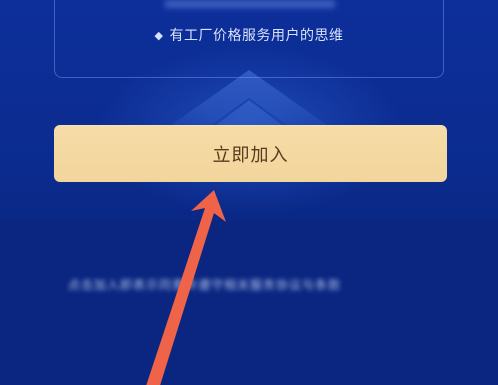 Image resolution: width=498 pixels, height=385 pixels. I want to click on join-now-button: 立即加入, so click(250, 153).